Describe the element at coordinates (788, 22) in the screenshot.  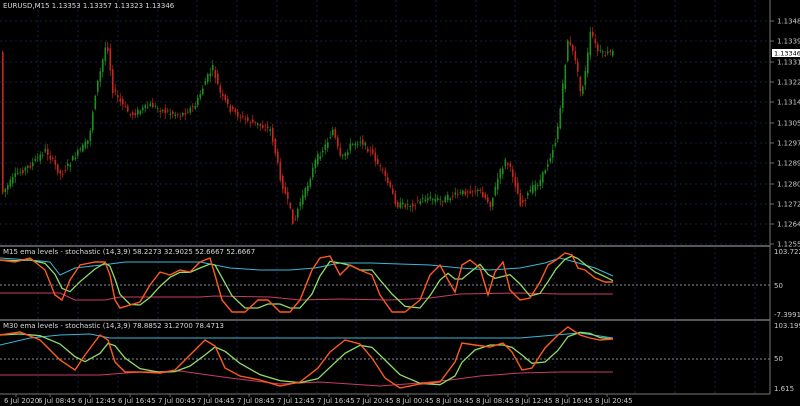
I see `price-tick-label: 1.13480` at that location.